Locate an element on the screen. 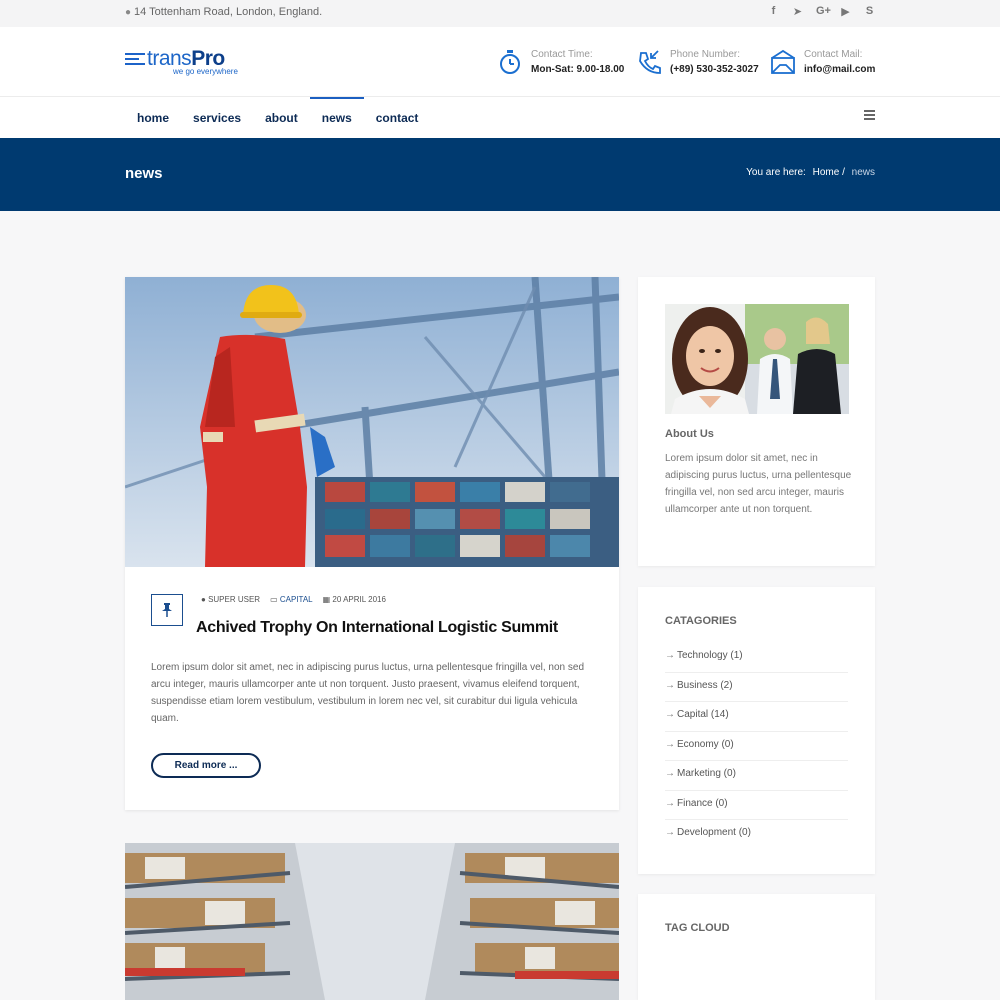 Image resolution: width=1000 pixels, height=1000 pixels. nav-menu: home services about news contact is located at coordinates (277, 117).